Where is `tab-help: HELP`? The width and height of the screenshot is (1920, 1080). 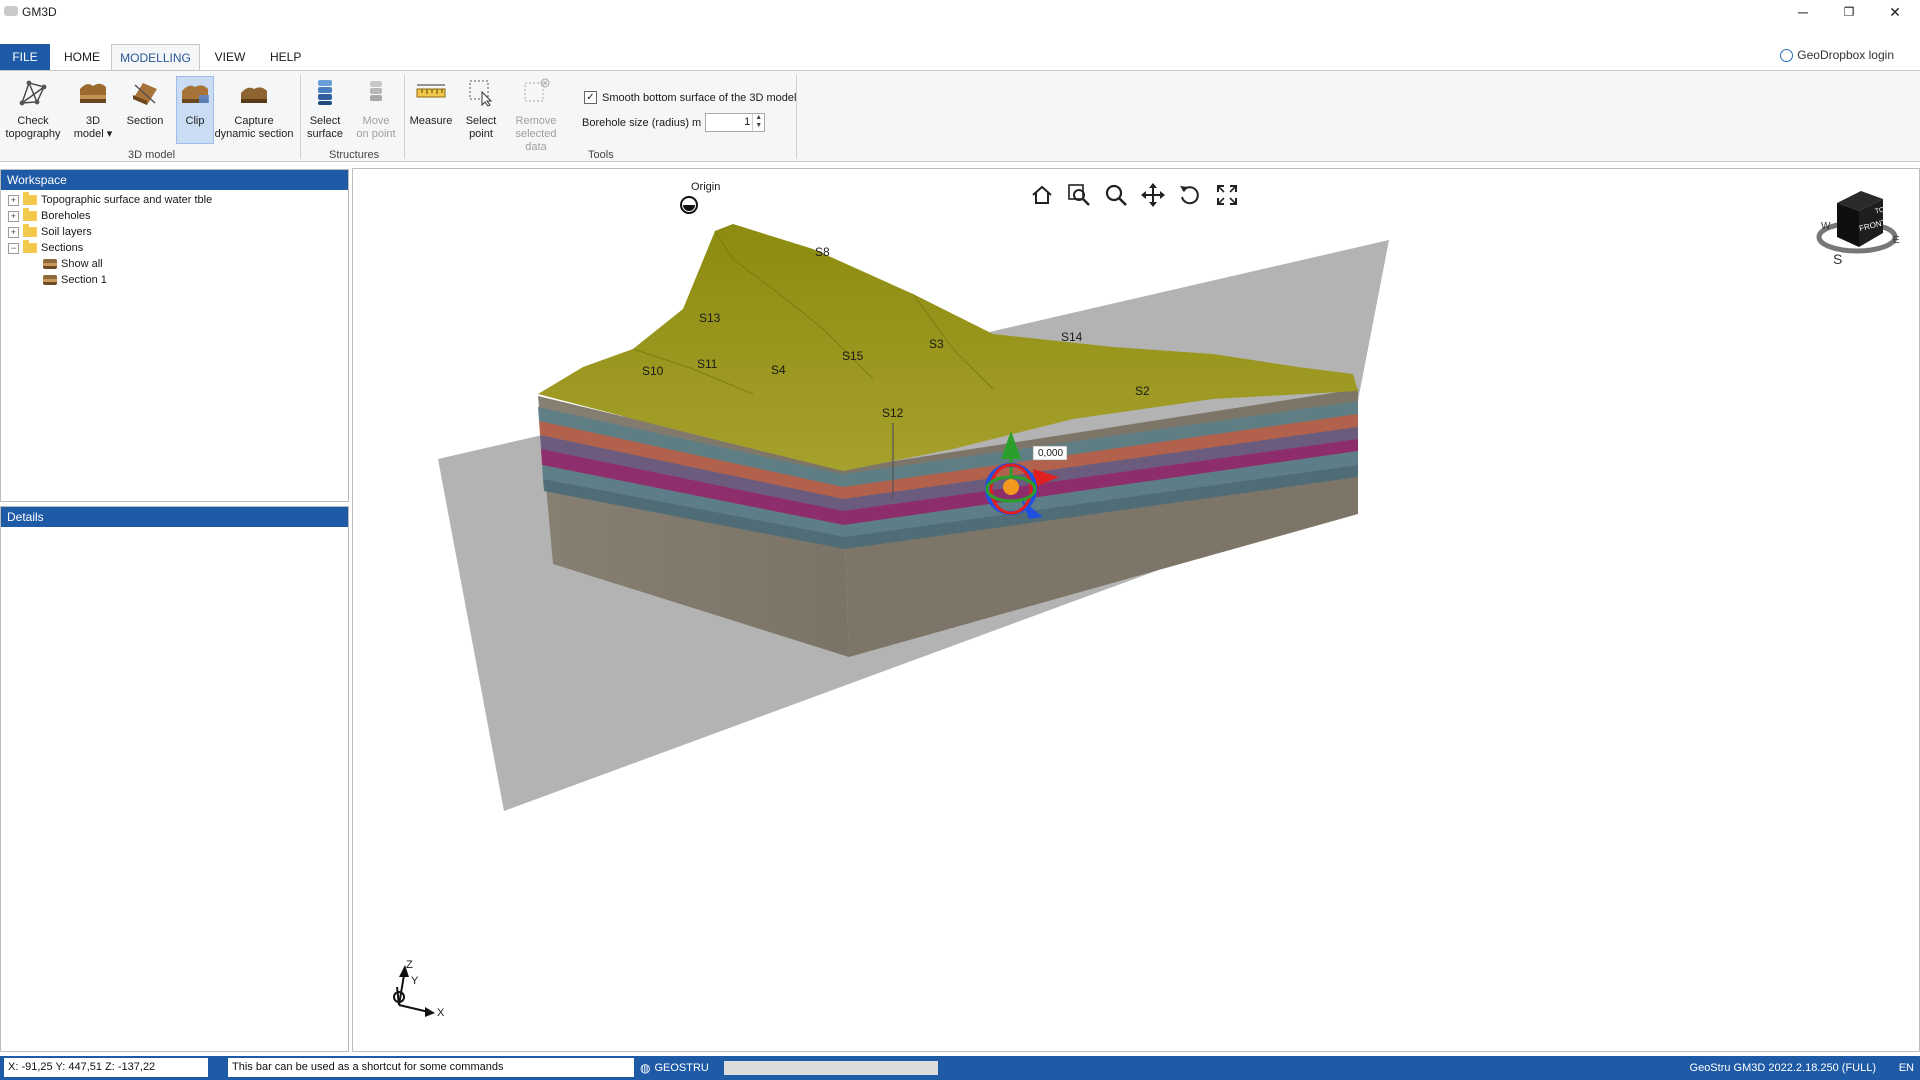
tab-help: HELP is located at coordinates (285, 57).